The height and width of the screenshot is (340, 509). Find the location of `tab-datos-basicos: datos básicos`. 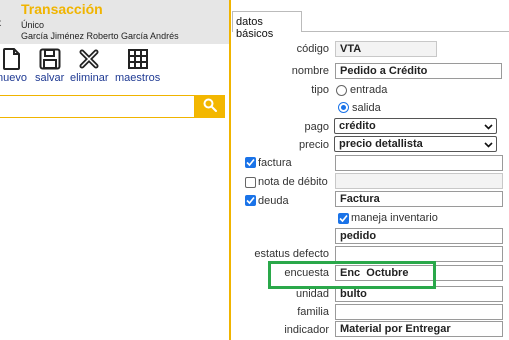

tab-datos-basicos: datos básicos is located at coordinates (267, 25).